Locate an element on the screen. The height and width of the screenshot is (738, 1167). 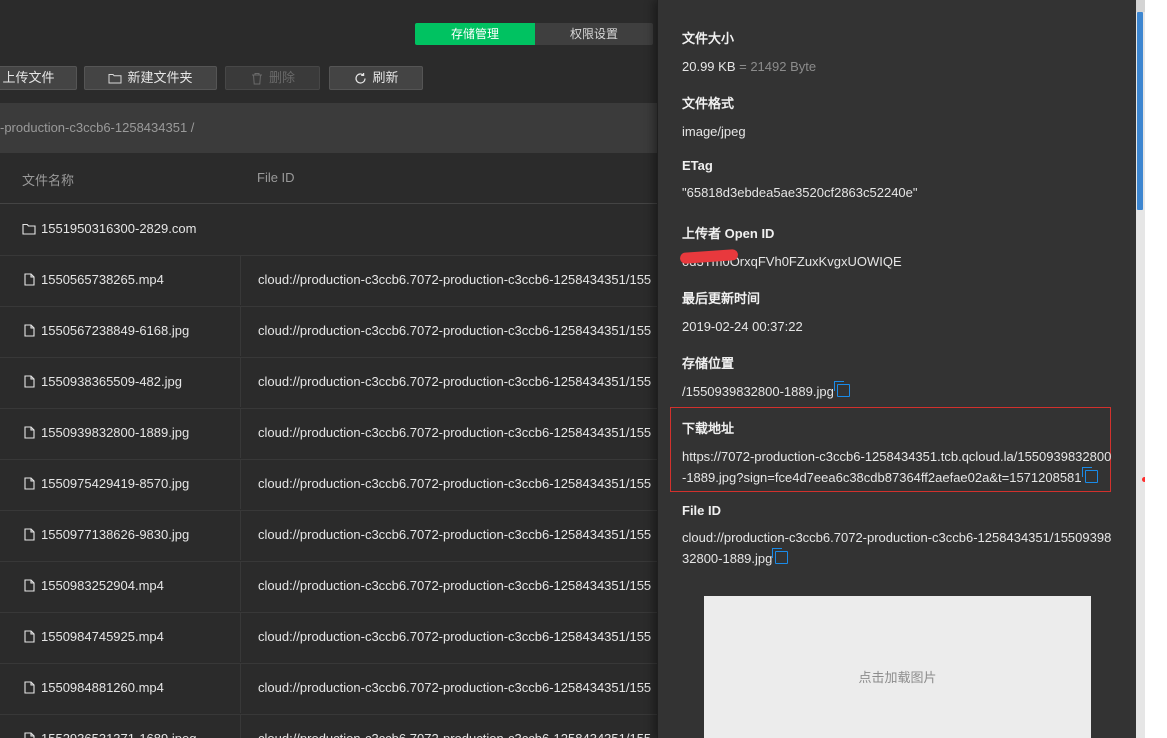
refresh-icon is located at coordinates (360, 78).